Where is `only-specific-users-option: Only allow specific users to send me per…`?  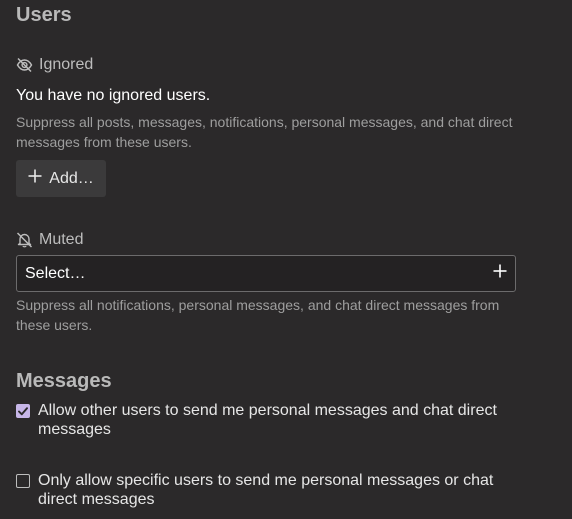
only-specific-users-option: Only allow specific users to send me per… is located at coordinates (266, 490).